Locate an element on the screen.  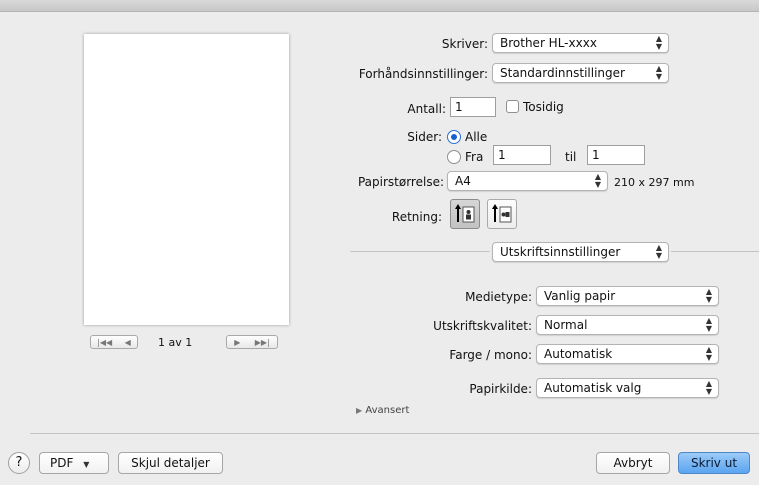
last-page-icon: ▶▶| is located at coordinates (262, 342).